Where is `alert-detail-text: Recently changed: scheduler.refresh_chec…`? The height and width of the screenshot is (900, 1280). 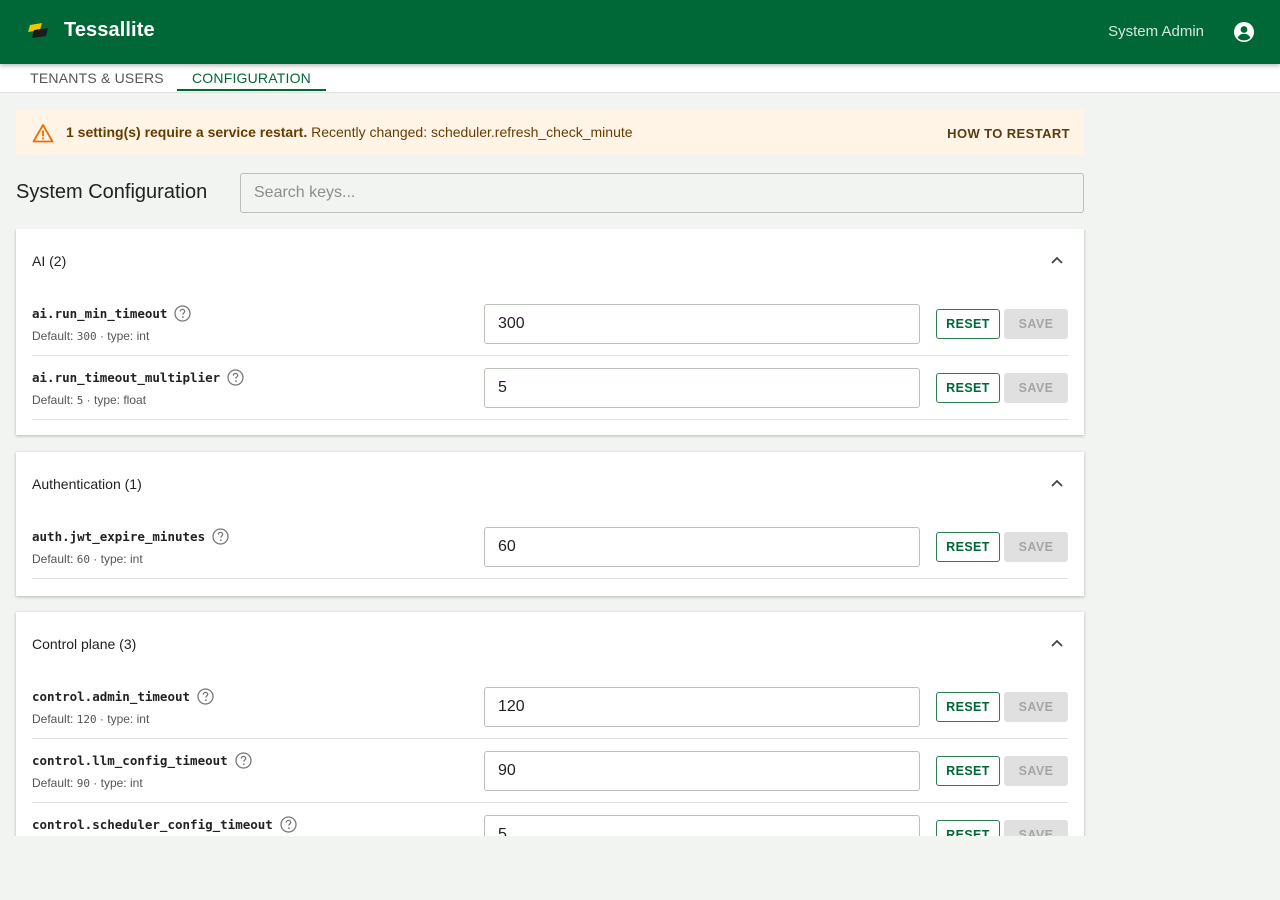 alert-detail-text: Recently changed: scheduler.refresh_chec… is located at coordinates (472, 132).